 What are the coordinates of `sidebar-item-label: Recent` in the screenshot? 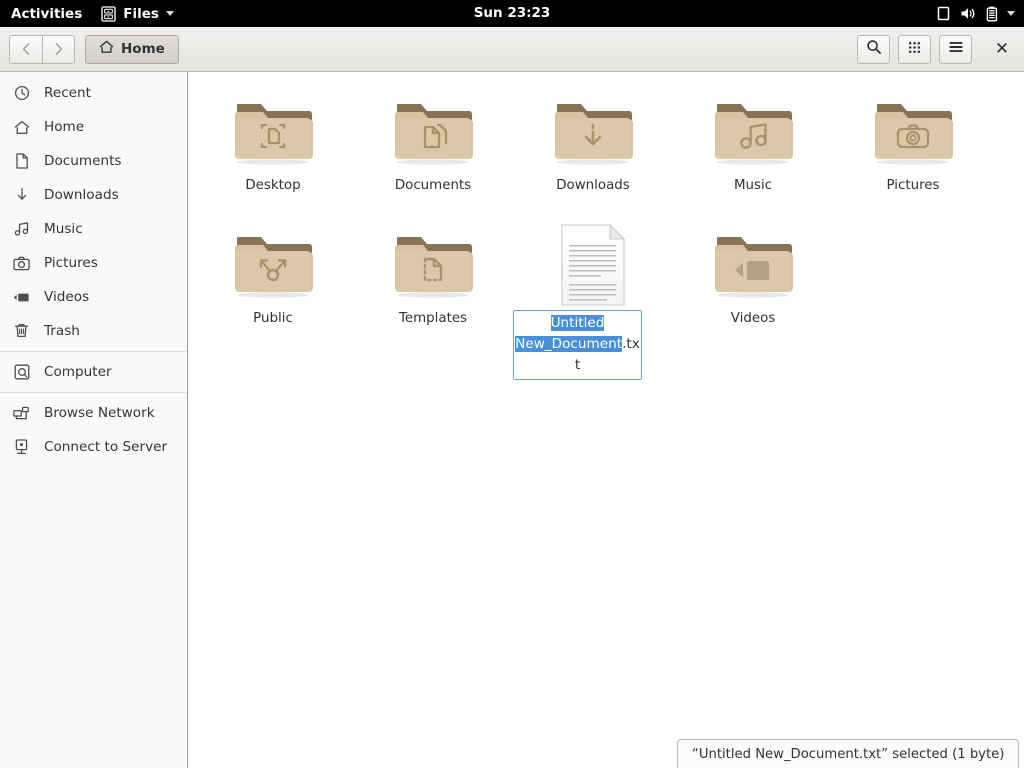 It's located at (67, 93).